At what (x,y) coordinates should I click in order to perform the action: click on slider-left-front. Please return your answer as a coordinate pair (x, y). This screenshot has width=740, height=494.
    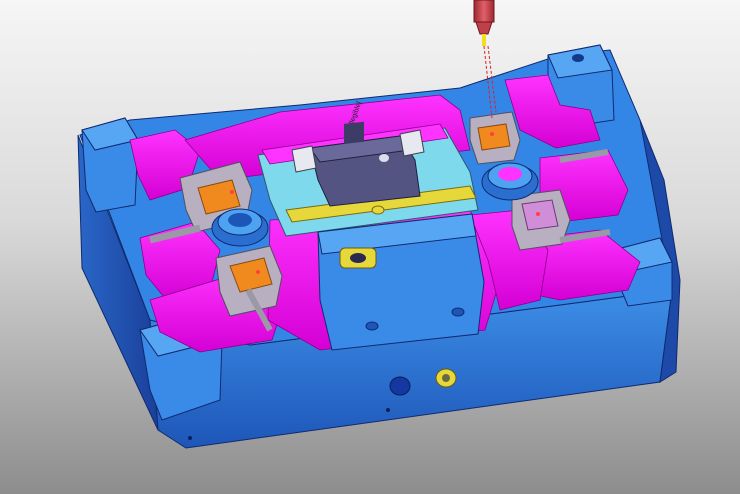
    Looking at the image, I should click on (249, 281).